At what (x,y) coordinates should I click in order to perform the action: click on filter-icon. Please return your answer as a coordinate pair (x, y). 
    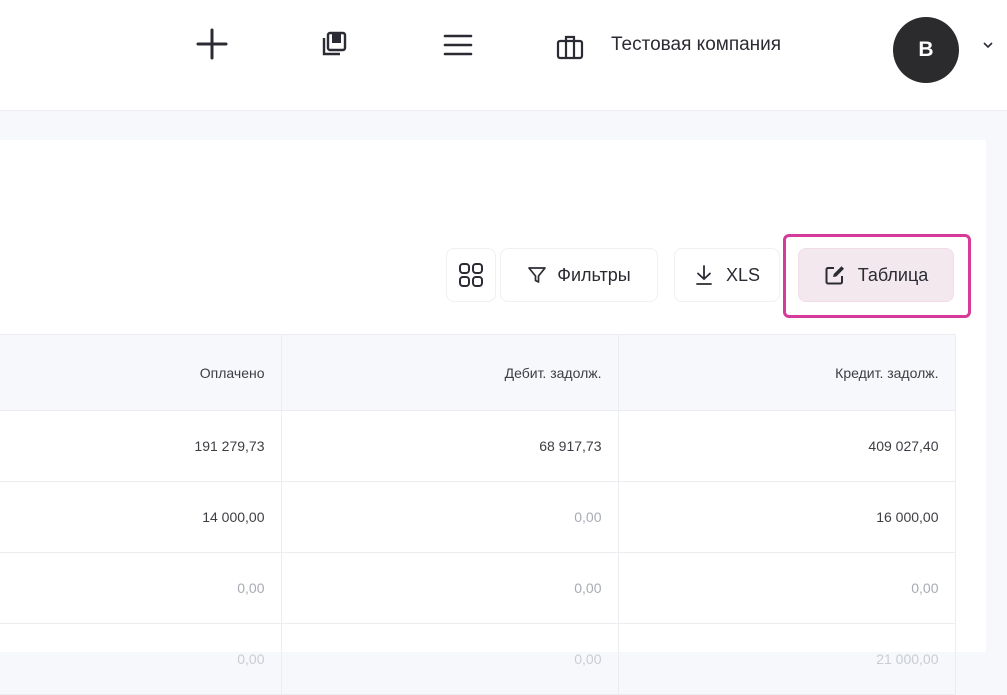
    Looking at the image, I should click on (537, 275).